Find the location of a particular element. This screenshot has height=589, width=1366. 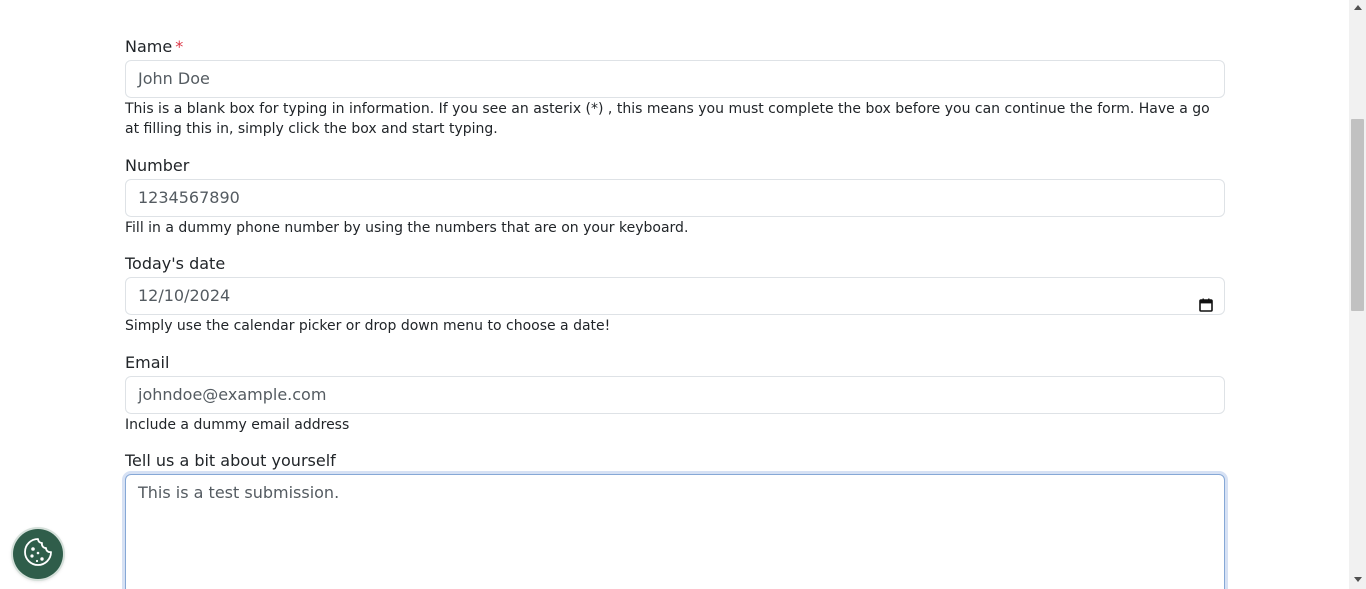

chevron-down-icon is located at coordinates (1357, 580).